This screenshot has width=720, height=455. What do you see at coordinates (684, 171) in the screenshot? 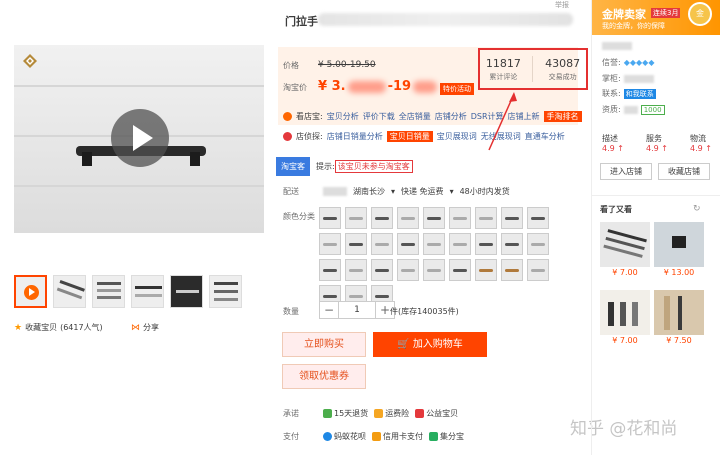
I see `favorite-shop-button: 收藏店铺` at bounding box center [684, 171].